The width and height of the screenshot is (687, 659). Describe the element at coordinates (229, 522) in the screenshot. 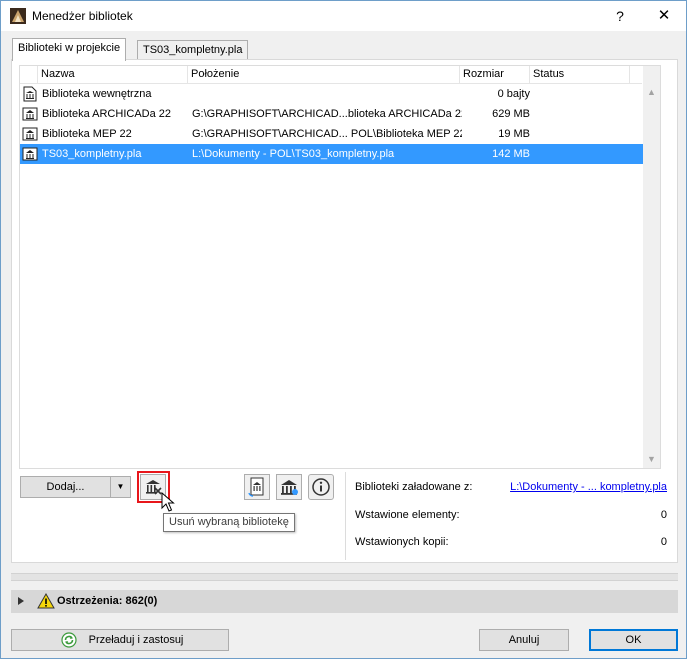

I see `remove-library-tooltip: Usuń wybraną bibliotekę` at that location.